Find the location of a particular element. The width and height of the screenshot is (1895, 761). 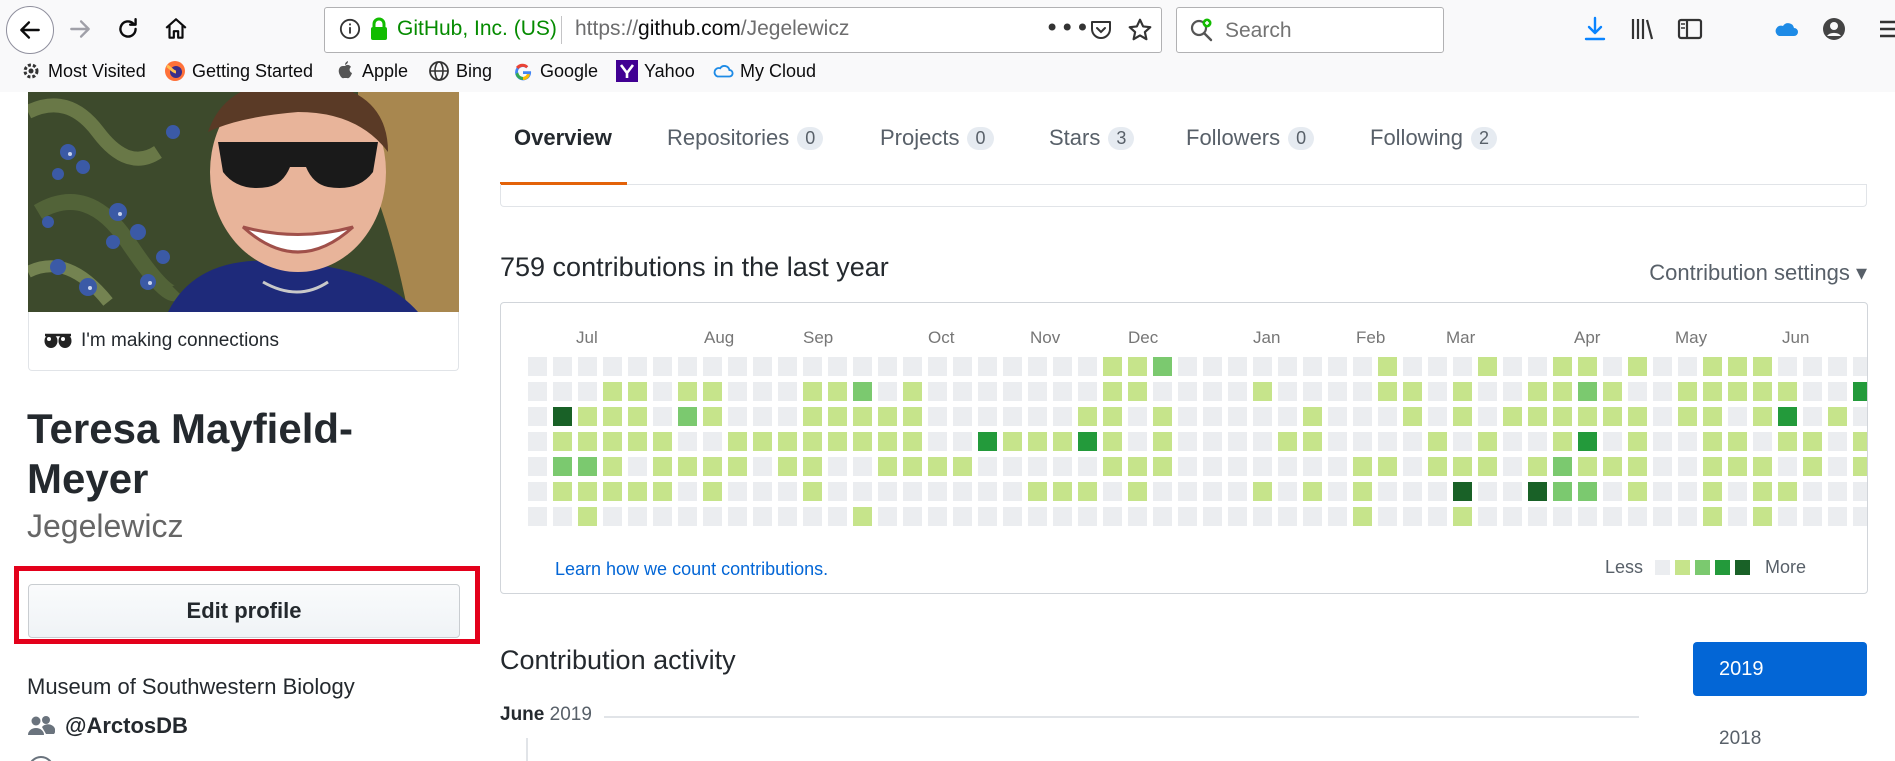

url-text: https://github.com/Jegelewicz is located at coordinates (712, 29).